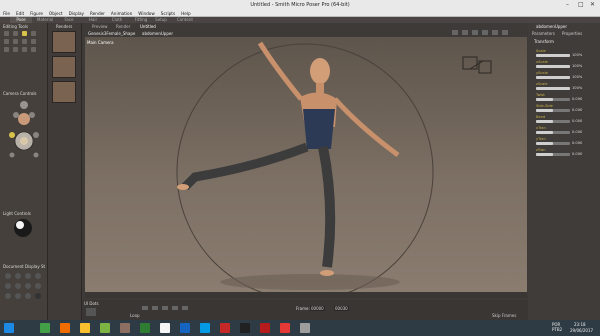 The height and width of the screenshot is (336, 600). What do you see at coordinates (33, 49) in the screenshot?
I see `pin-tool-icon` at bounding box center [33, 49].